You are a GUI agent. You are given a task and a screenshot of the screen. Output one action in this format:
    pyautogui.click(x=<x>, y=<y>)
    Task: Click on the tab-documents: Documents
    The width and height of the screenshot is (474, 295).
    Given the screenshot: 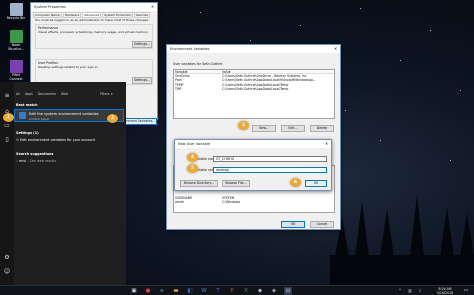 What is the action you would take?
    pyautogui.click(x=47, y=94)
    